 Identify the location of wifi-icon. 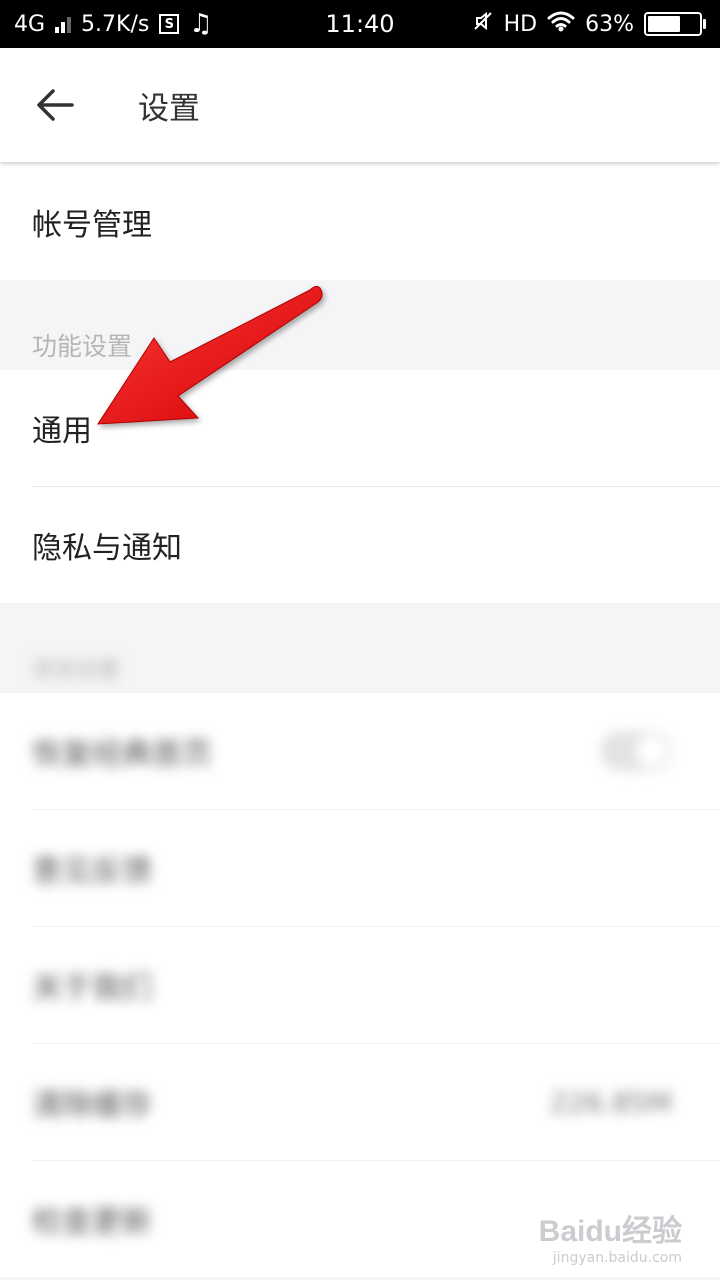
(561, 24).